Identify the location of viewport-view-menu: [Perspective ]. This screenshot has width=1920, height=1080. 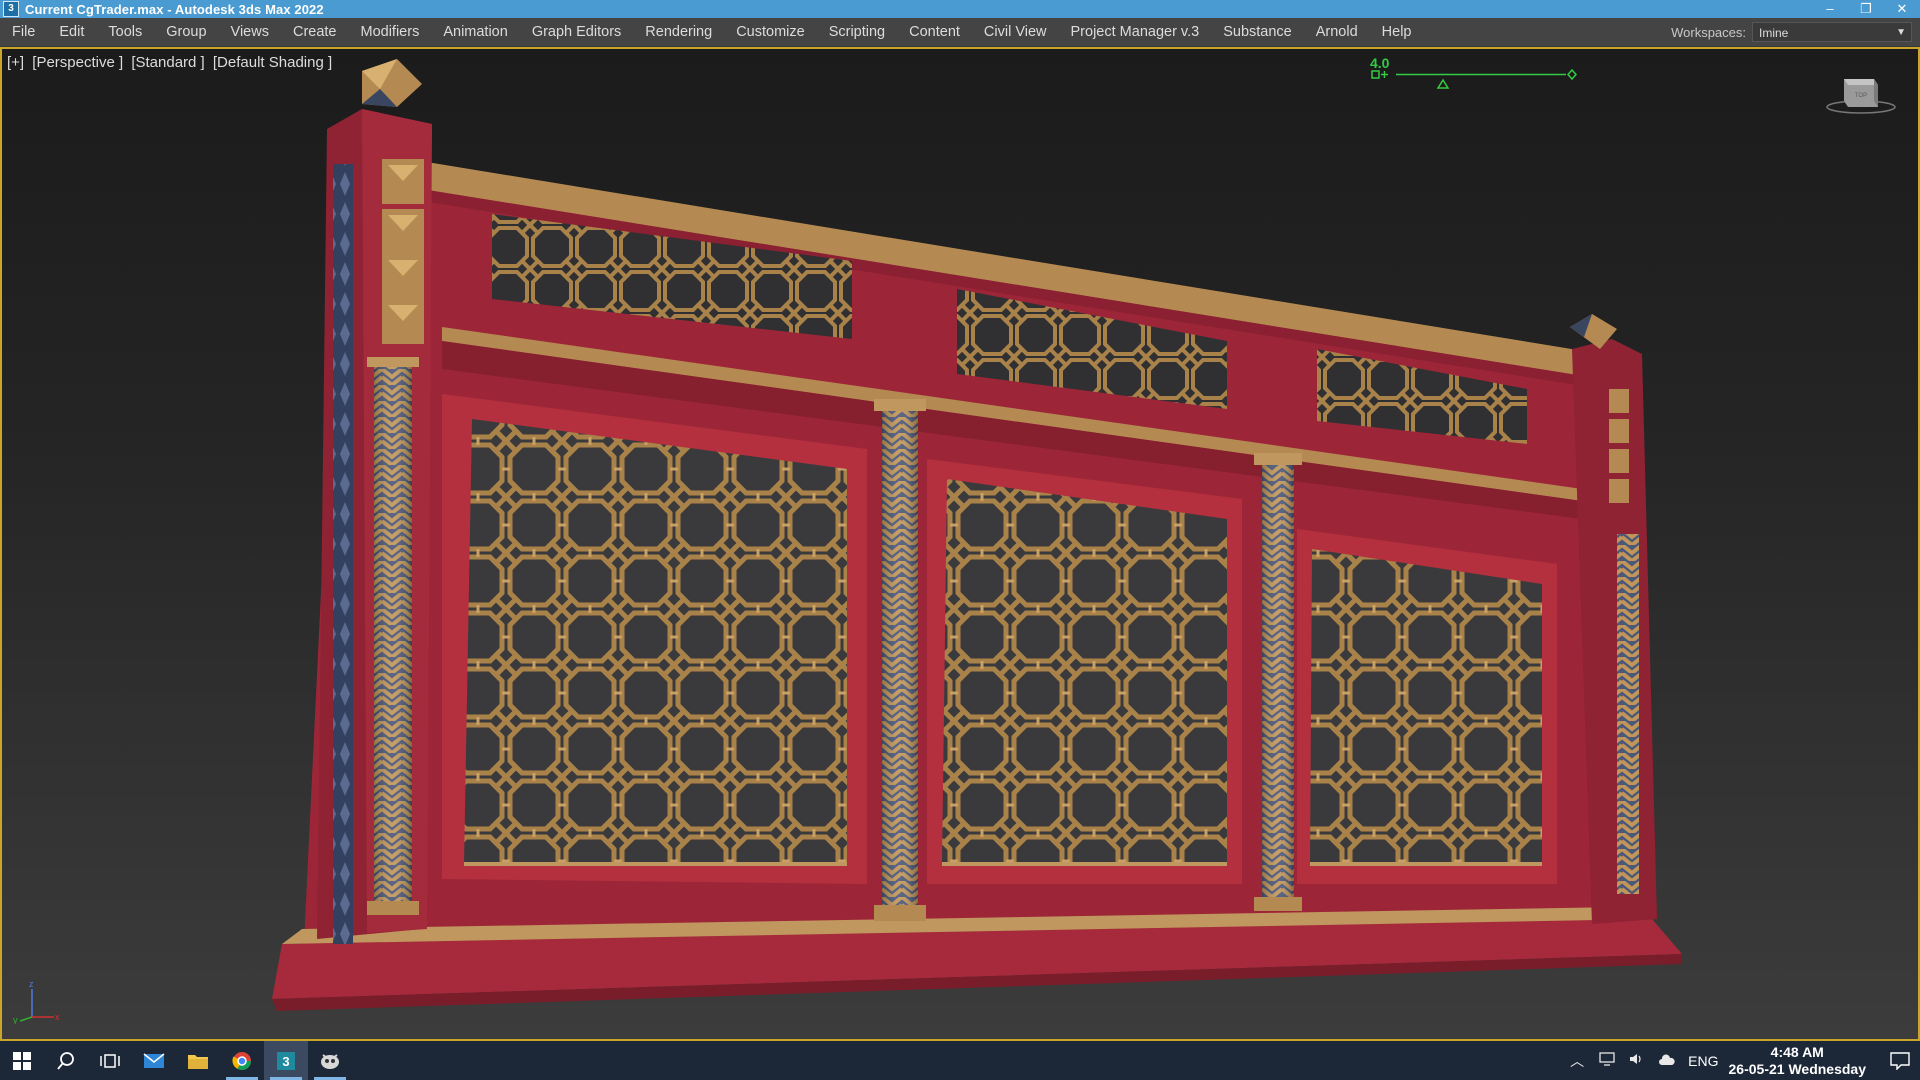
(77, 62).